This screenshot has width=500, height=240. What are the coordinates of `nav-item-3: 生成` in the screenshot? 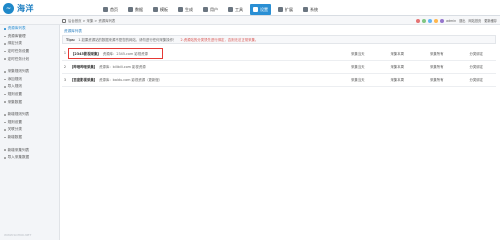 It's located at (185, 9).